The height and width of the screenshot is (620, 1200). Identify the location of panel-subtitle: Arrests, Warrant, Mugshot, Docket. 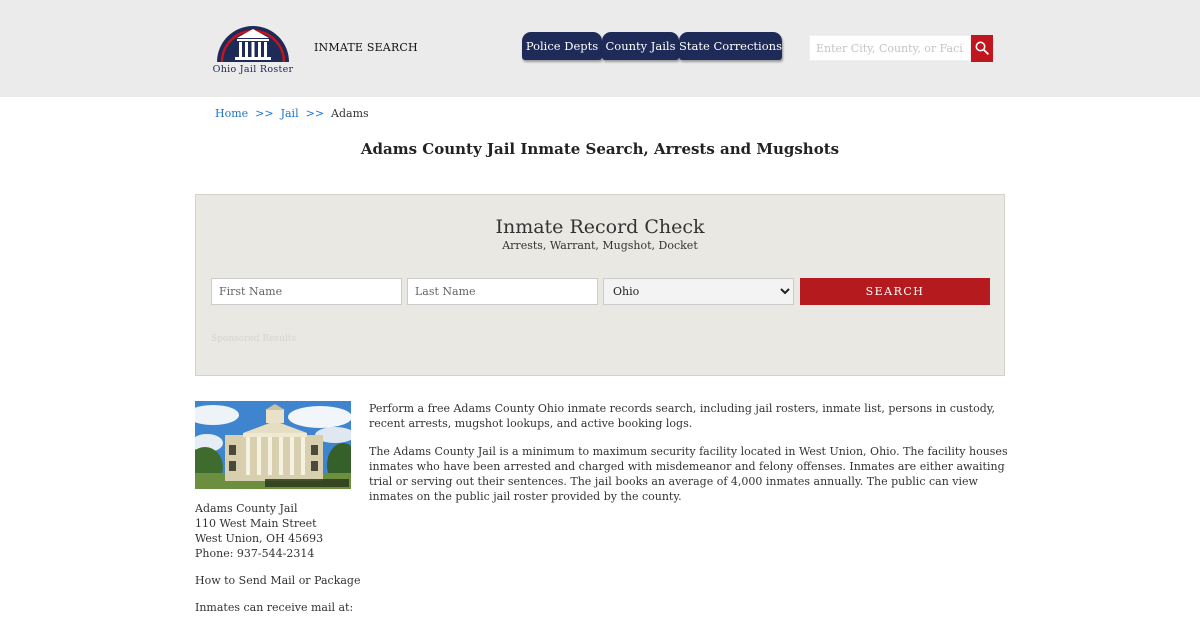
(600, 245).